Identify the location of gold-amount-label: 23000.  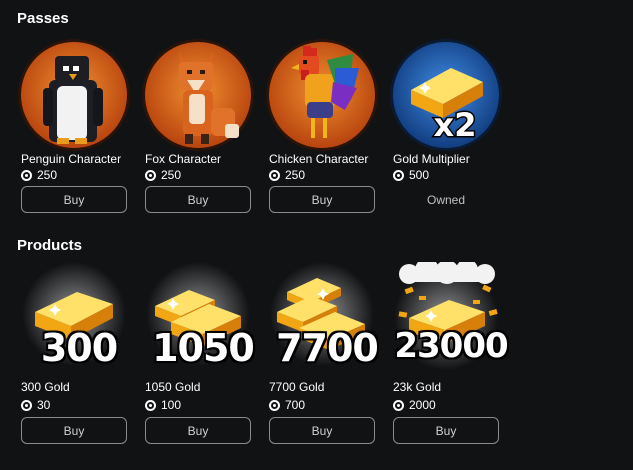
(451, 346).